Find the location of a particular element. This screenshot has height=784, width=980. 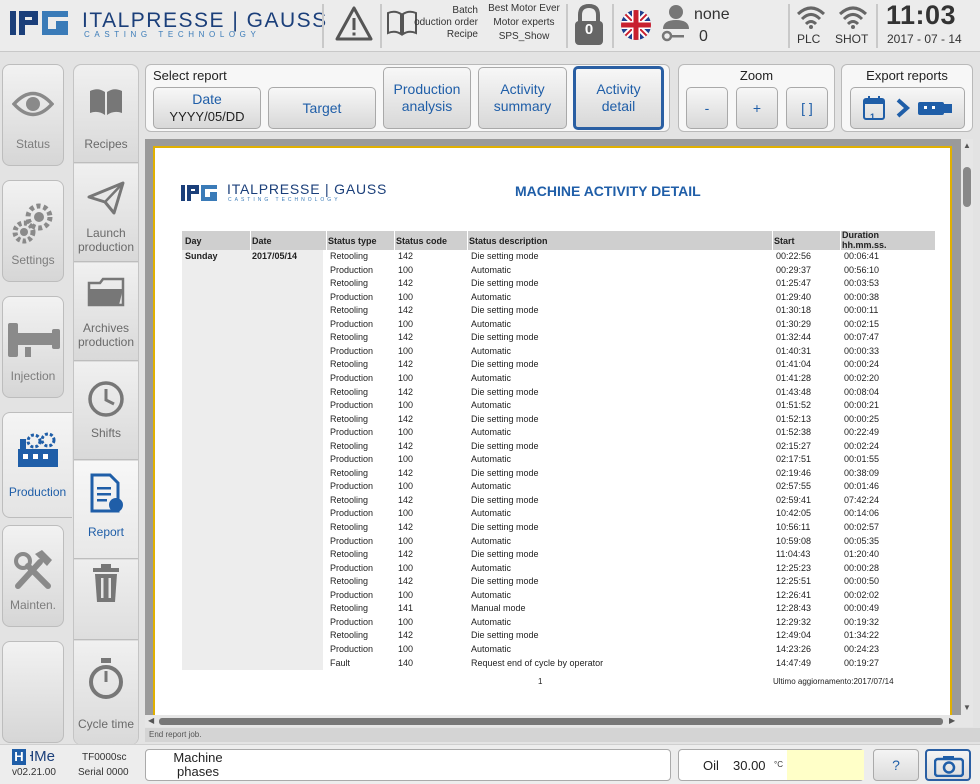

nav-settings: Settings is located at coordinates (33, 231).